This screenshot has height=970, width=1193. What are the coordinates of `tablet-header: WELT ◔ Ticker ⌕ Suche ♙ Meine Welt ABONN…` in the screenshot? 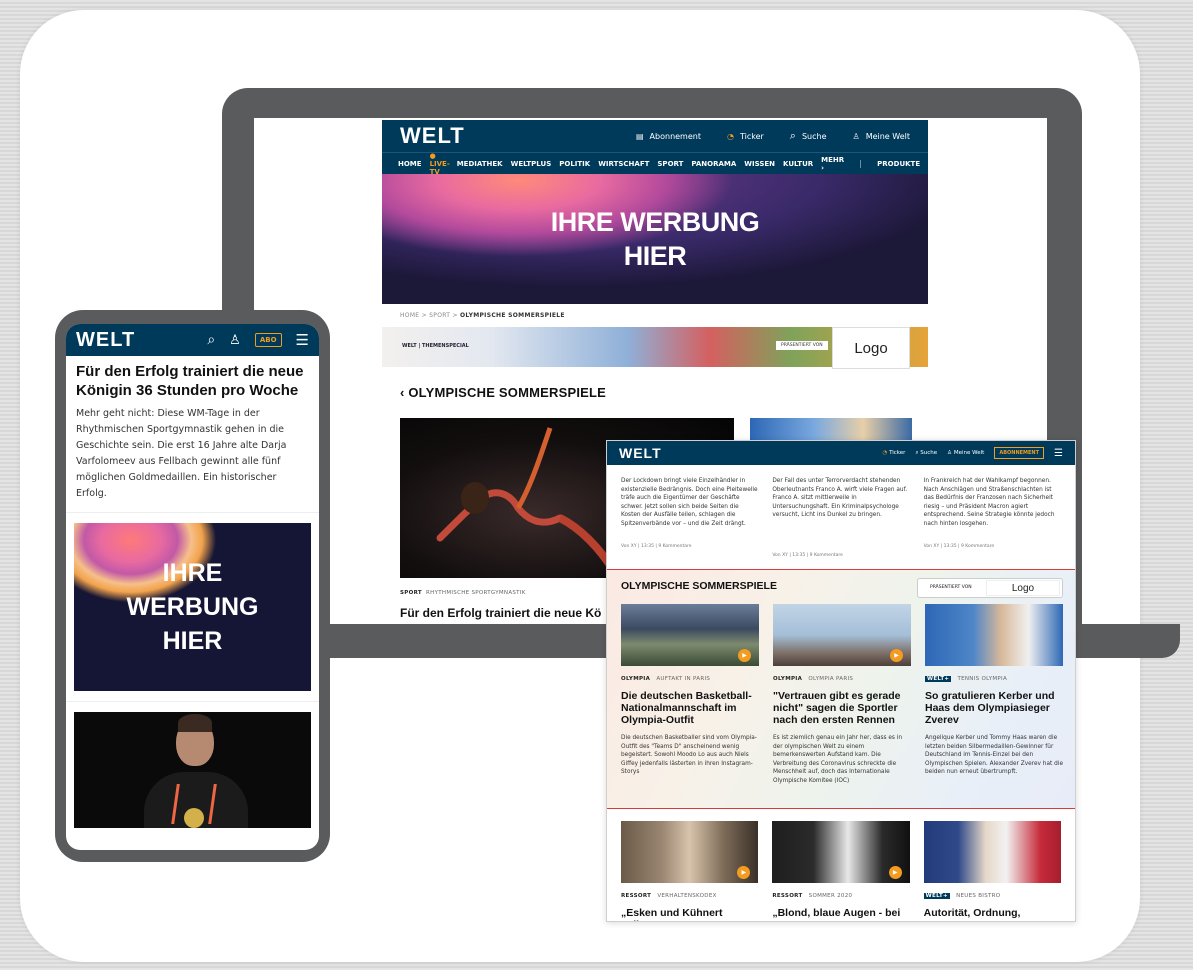 It's located at (841, 453).